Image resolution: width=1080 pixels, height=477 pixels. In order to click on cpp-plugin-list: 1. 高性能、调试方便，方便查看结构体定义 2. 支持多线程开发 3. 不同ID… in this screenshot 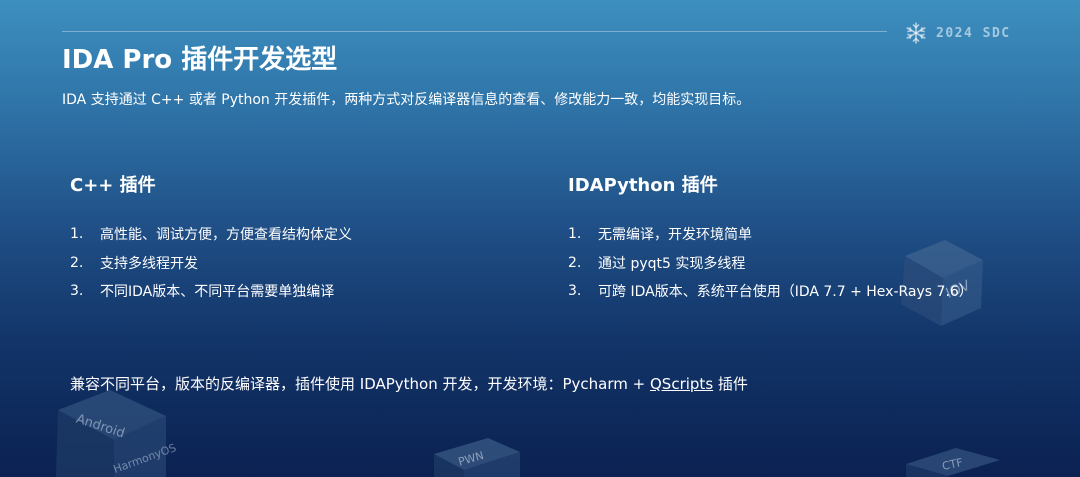, I will do `click(211, 263)`.